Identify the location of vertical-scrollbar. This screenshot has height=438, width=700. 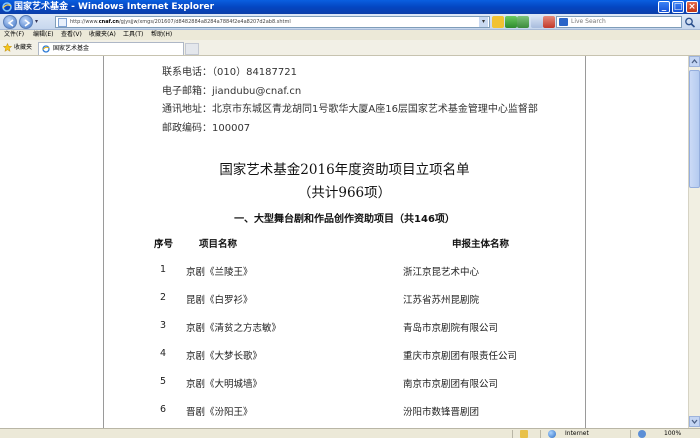
(694, 242).